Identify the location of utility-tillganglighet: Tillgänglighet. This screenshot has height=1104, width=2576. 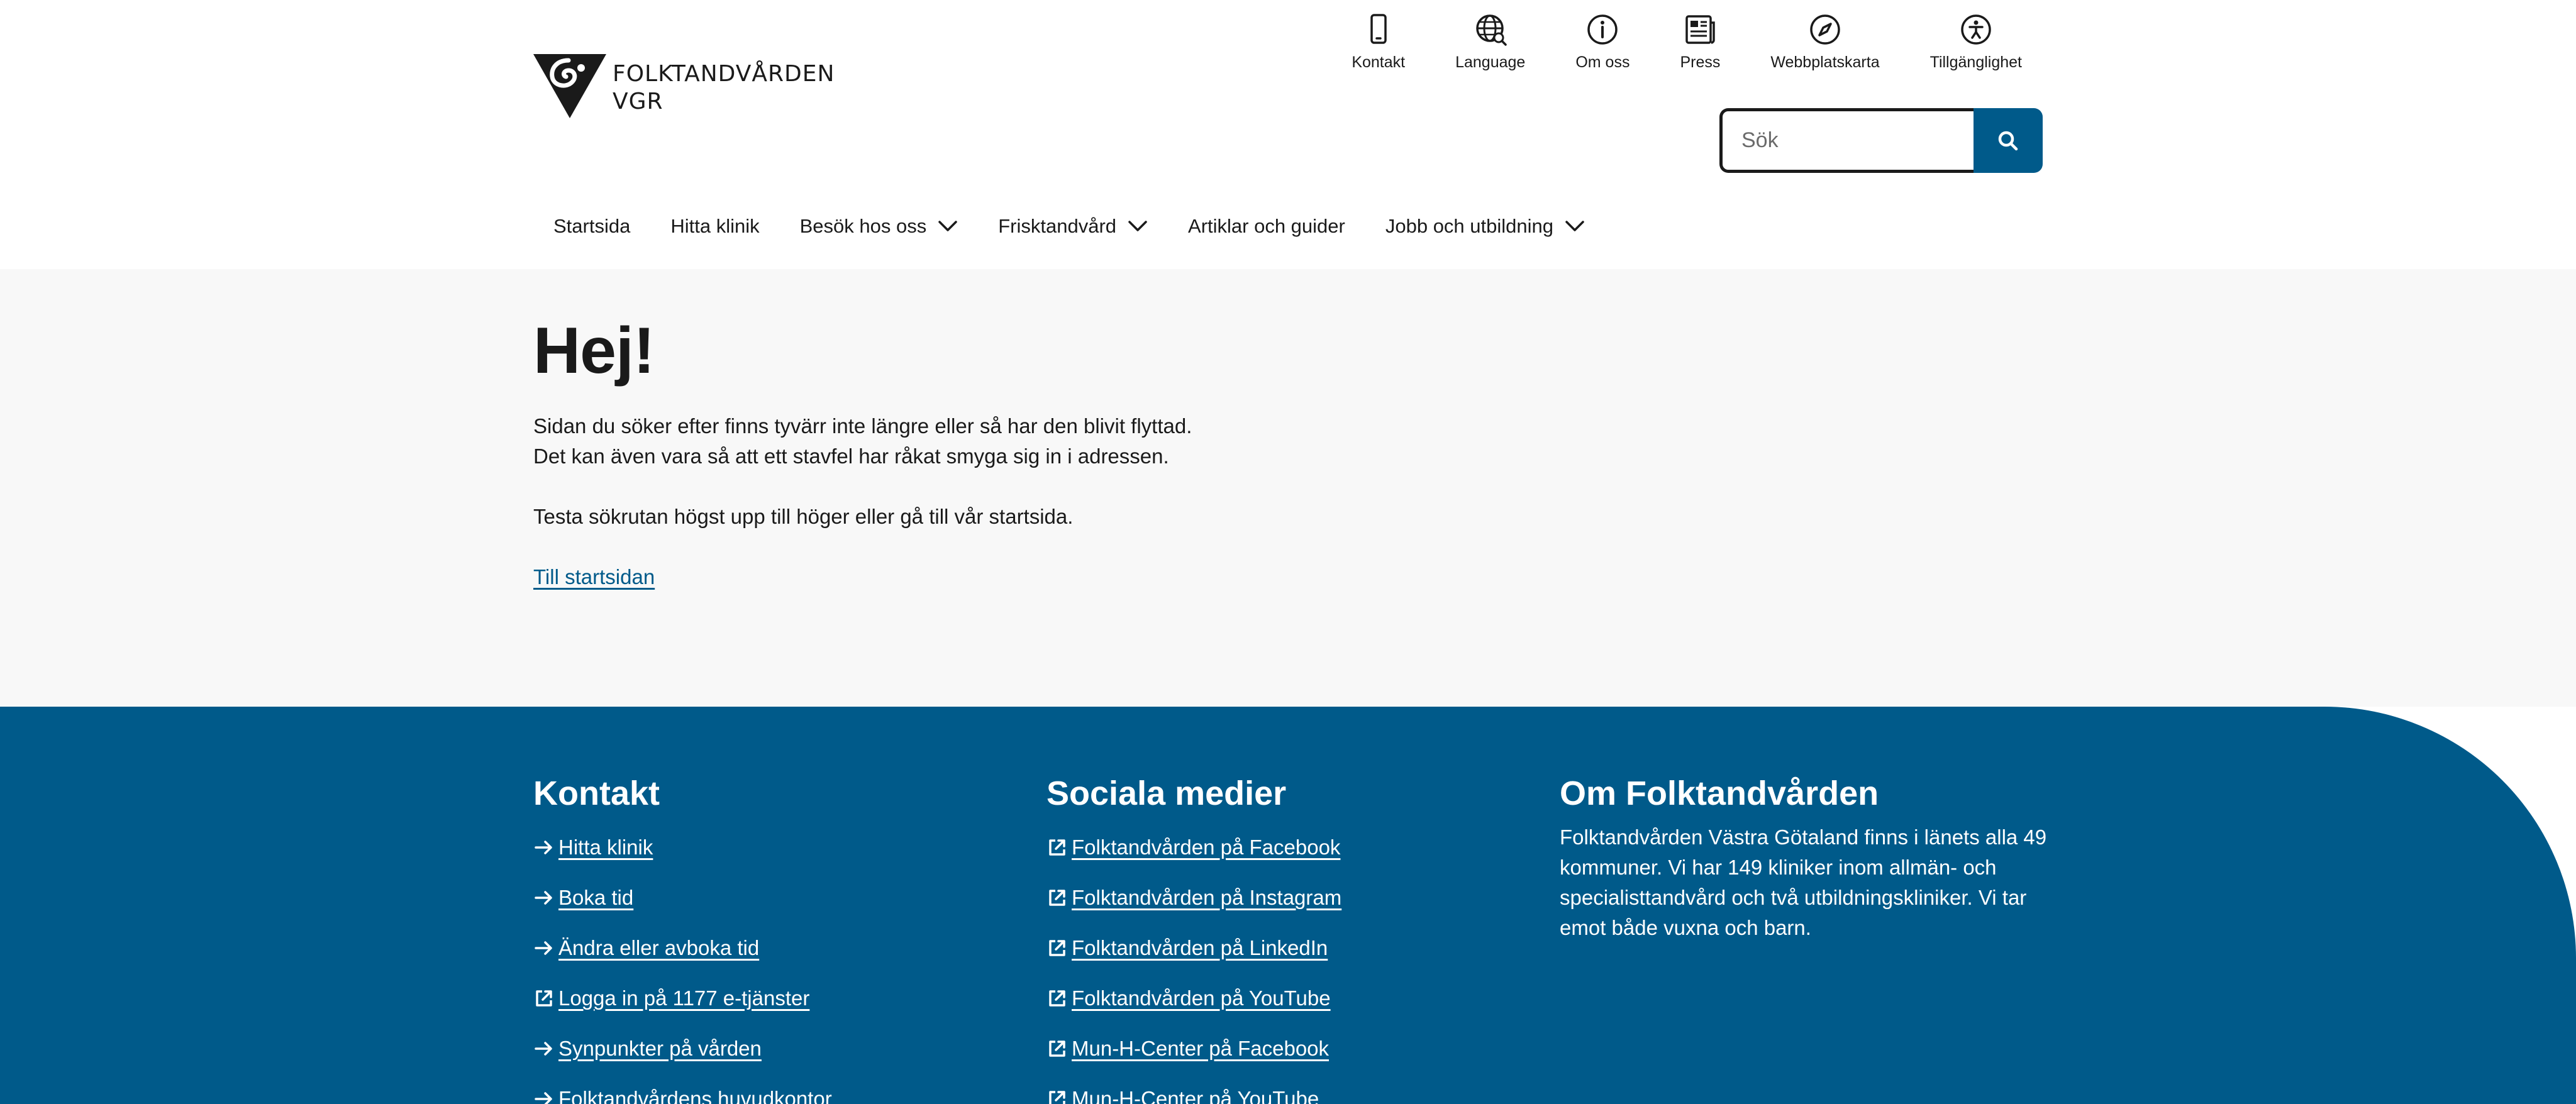
(1963, 42).